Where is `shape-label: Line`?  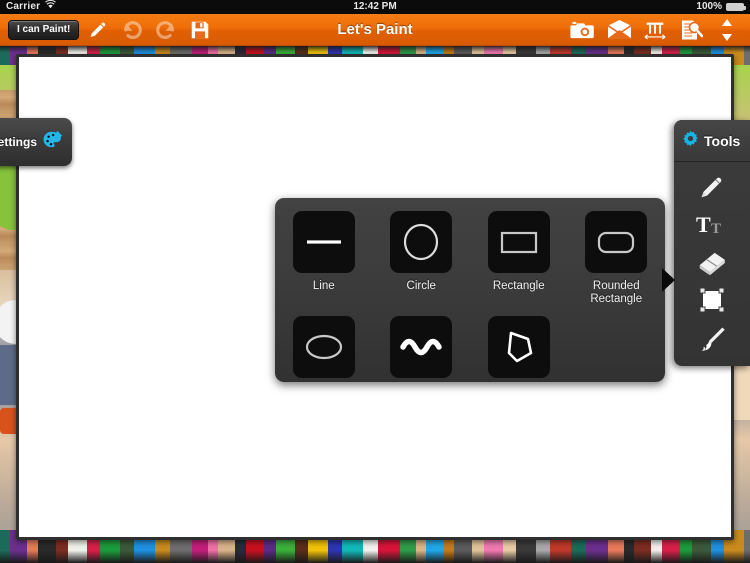
shape-label: Line is located at coordinates (323, 286).